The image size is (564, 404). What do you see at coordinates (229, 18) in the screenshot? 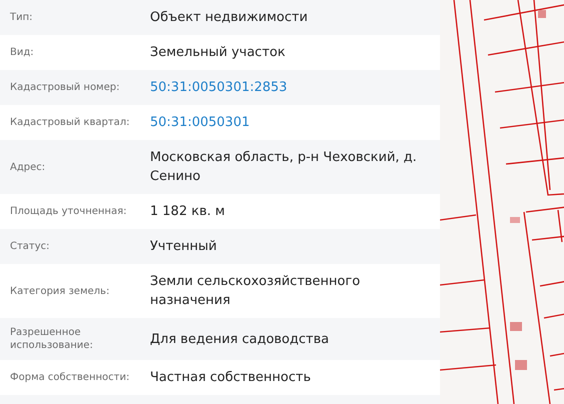
I see `property-value: Объект недвижимости` at bounding box center [229, 18].